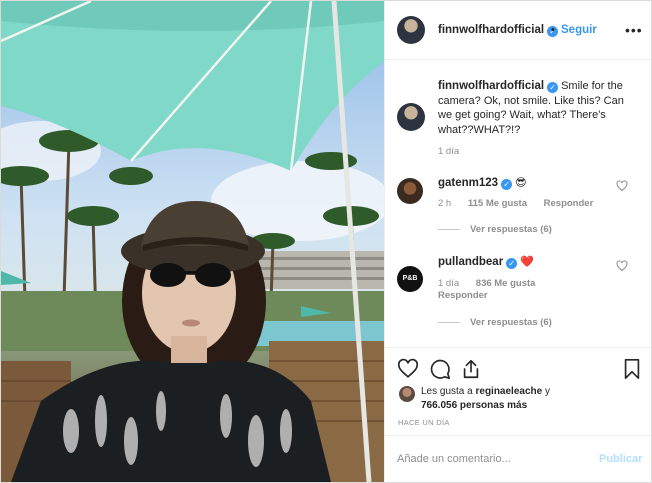 The image size is (652, 483). Describe the element at coordinates (424, 422) in the screenshot. I see `post-time-ago: HACE UN DÍA` at that location.